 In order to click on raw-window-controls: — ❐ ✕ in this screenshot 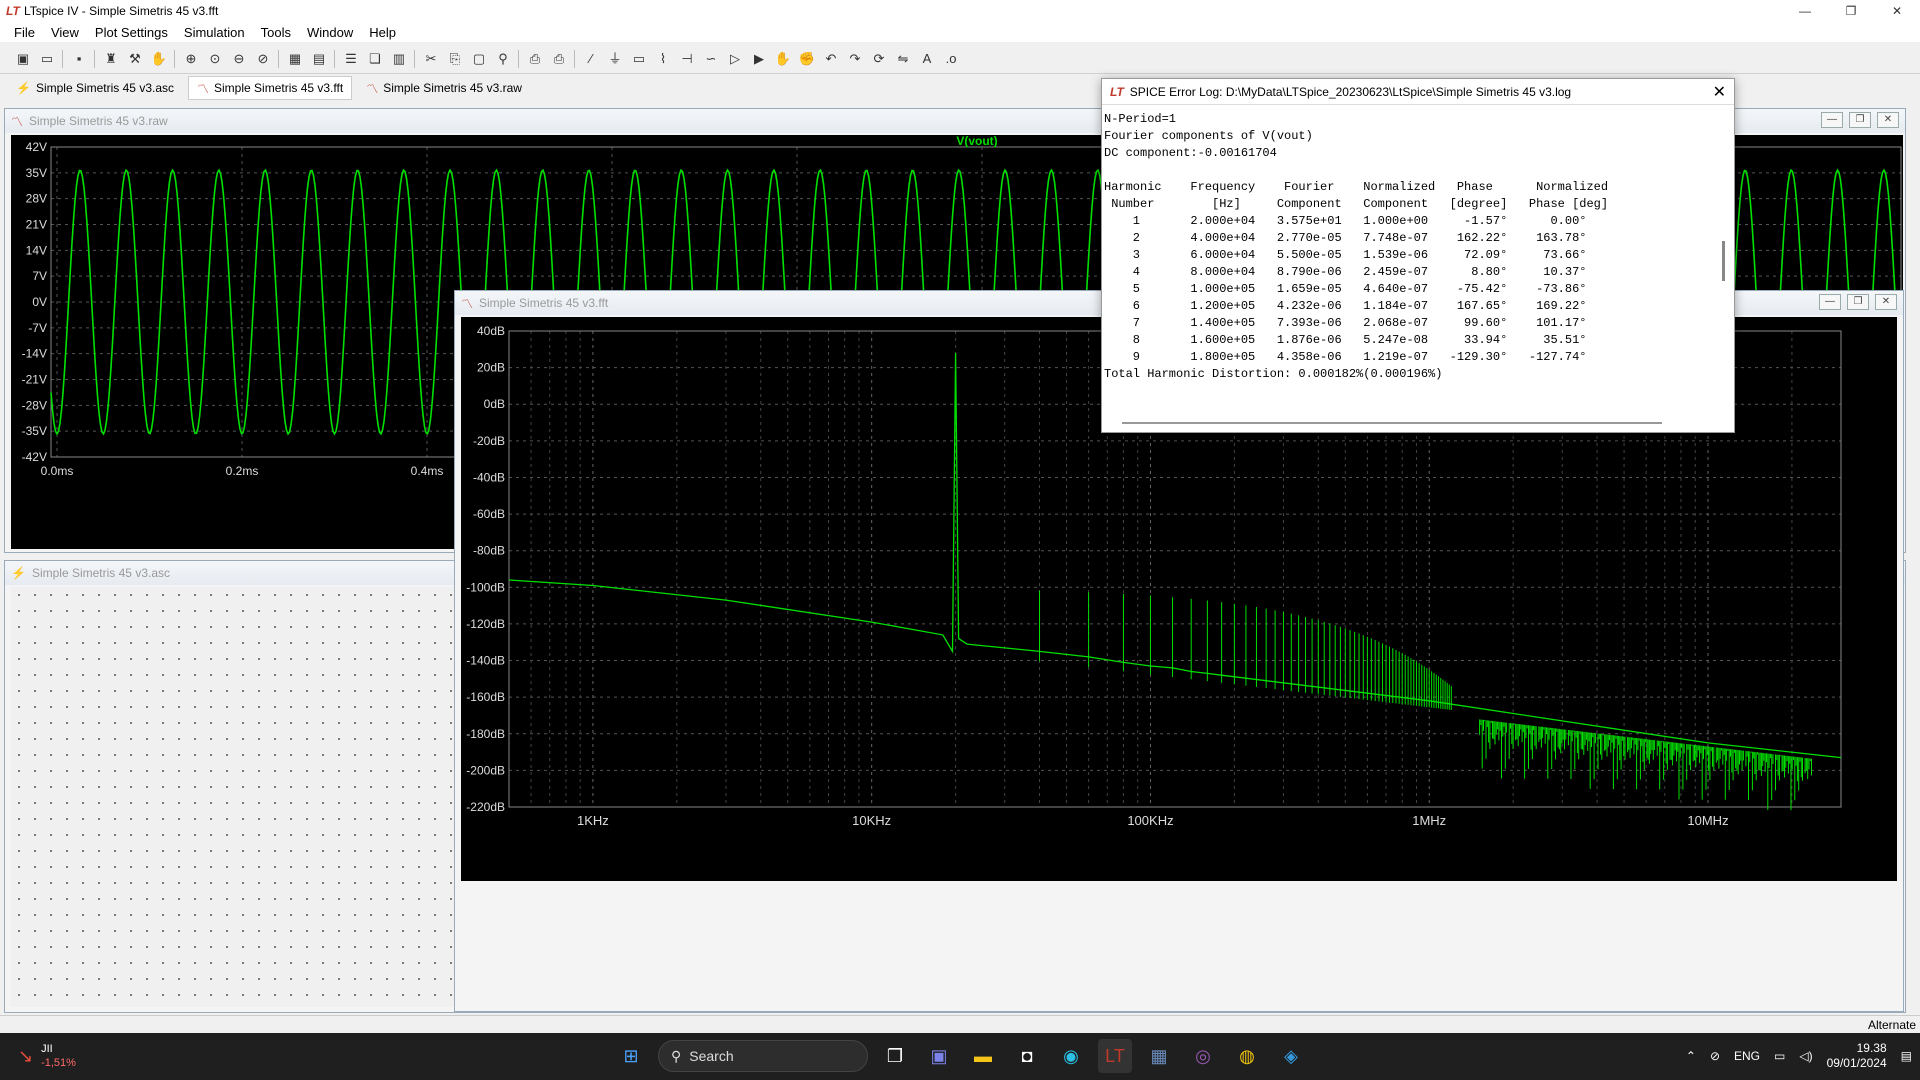, I will do `click(1860, 120)`.